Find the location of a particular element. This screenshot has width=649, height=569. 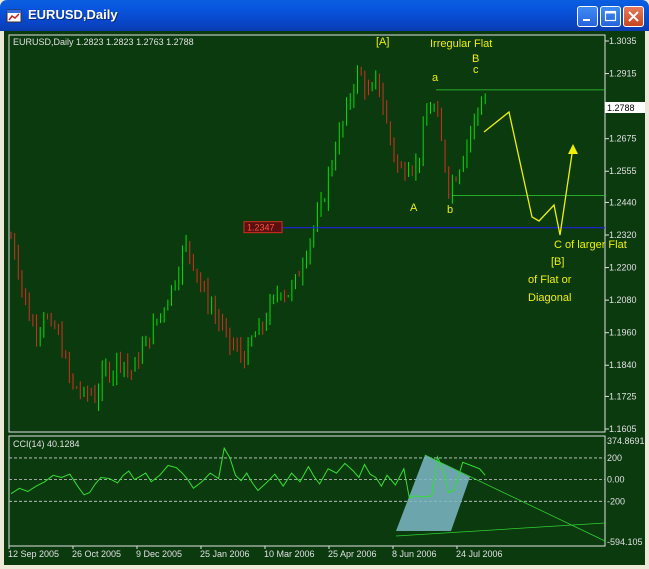

price-tick-label: 1.2200 is located at coordinates (623, 268).